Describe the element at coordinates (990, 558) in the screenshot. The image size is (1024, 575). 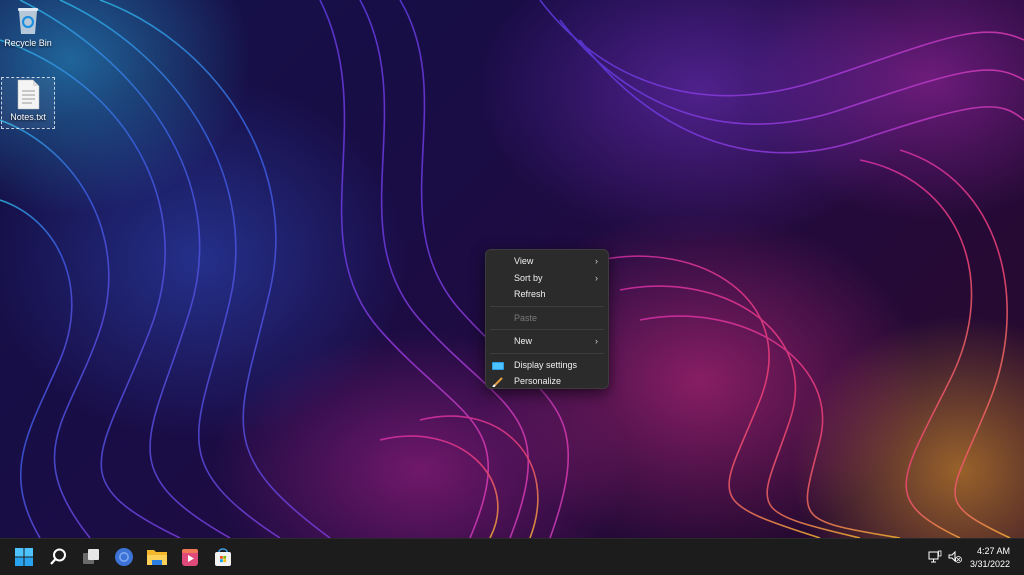
I see `clock: 4:27 AM 3/31/2022` at that location.